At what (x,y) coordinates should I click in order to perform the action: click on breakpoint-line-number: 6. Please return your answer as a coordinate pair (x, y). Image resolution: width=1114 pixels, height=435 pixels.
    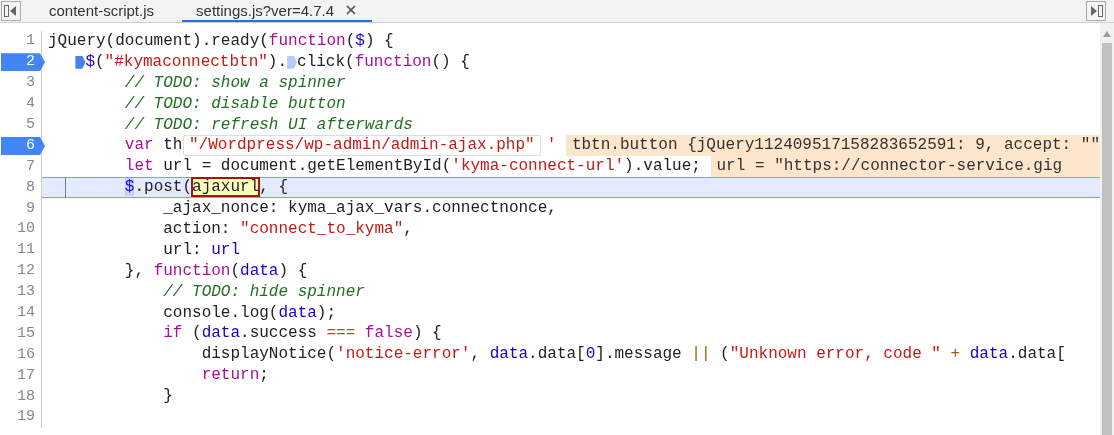
    Looking at the image, I should click on (23, 145).